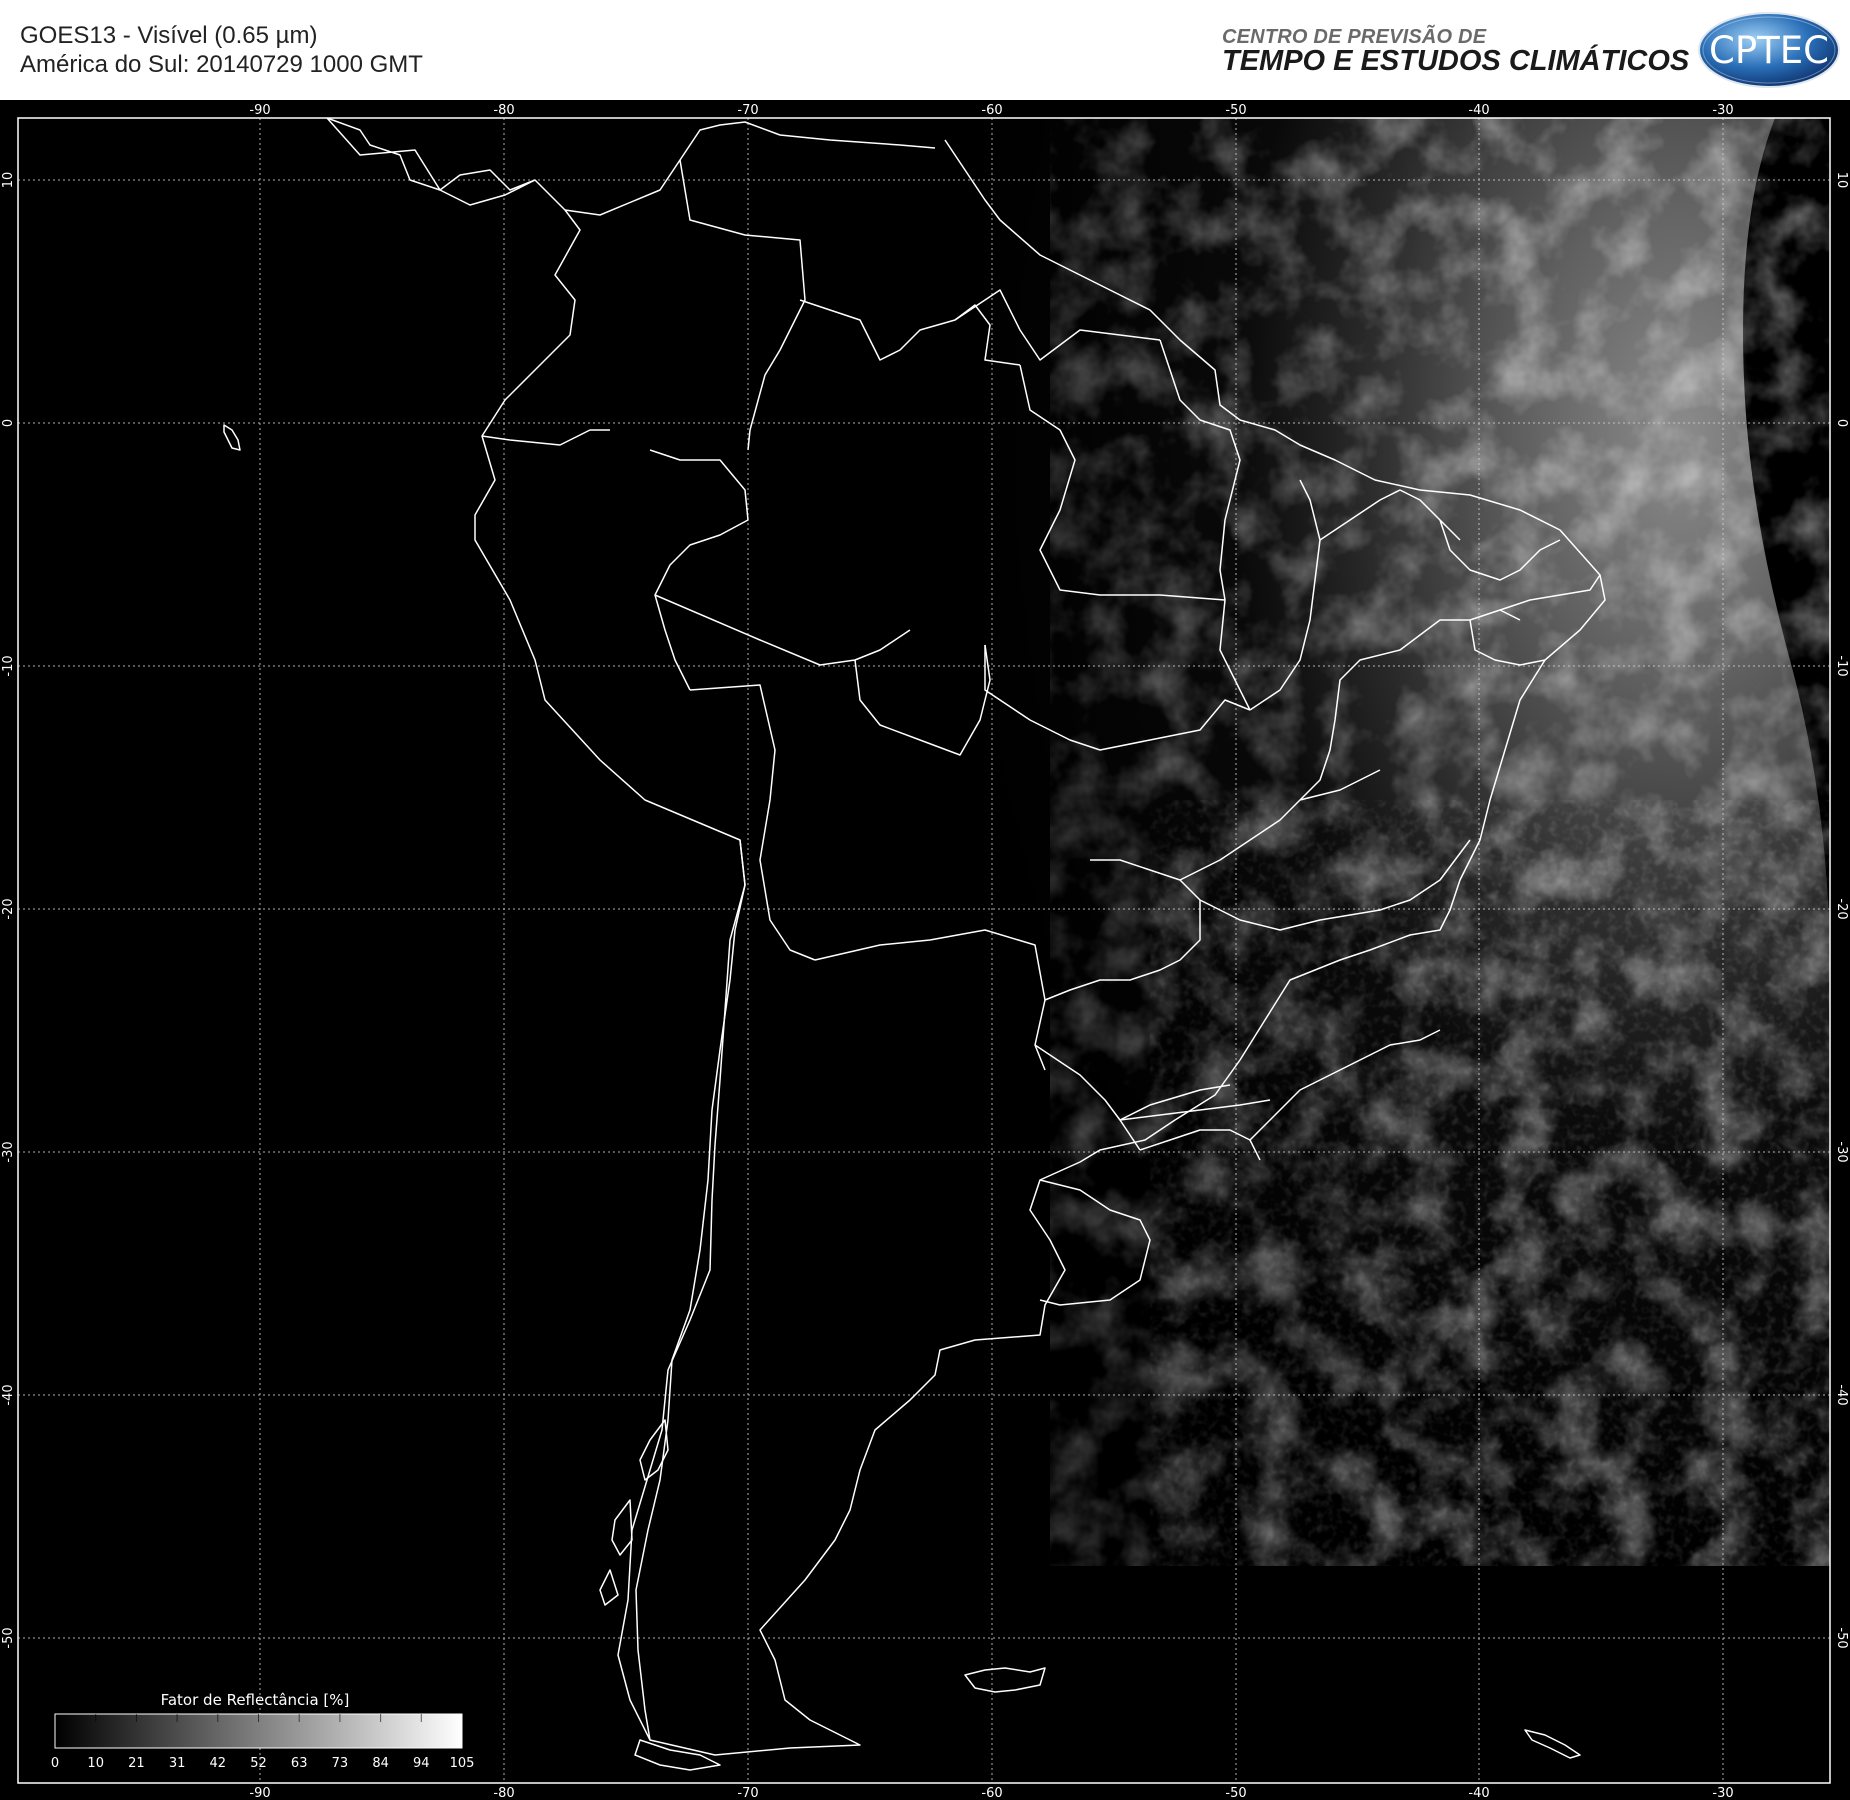 The width and height of the screenshot is (1850, 1800). Describe the element at coordinates (462, 1763) in the screenshot. I see `colorbar-tick: 105` at that location.